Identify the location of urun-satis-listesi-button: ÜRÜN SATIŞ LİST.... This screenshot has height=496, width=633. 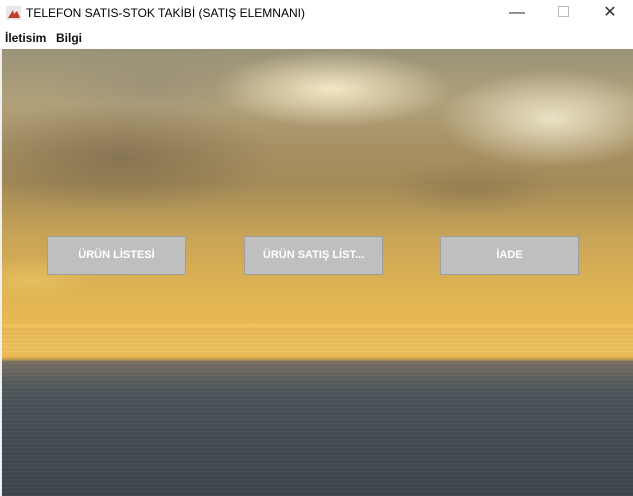
(313, 255).